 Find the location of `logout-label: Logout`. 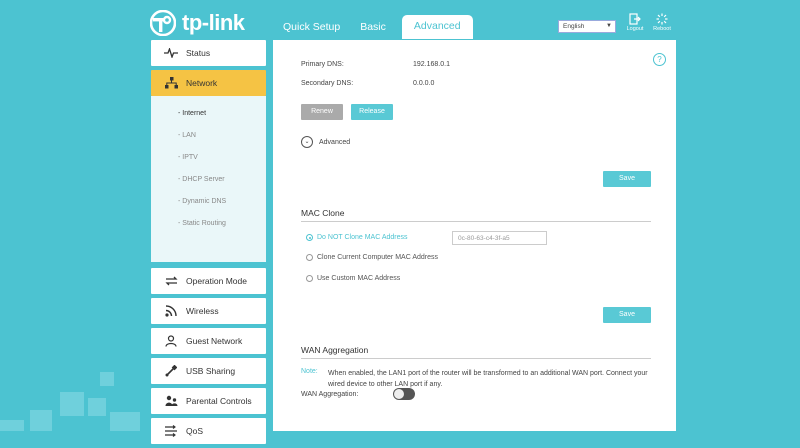

logout-label: Logout is located at coordinates (635, 29).